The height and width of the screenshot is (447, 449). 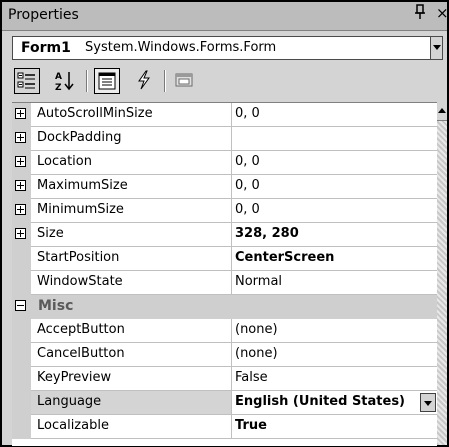 I want to click on property-name: AutoScrollMinSize, so click(x=95, y=113).